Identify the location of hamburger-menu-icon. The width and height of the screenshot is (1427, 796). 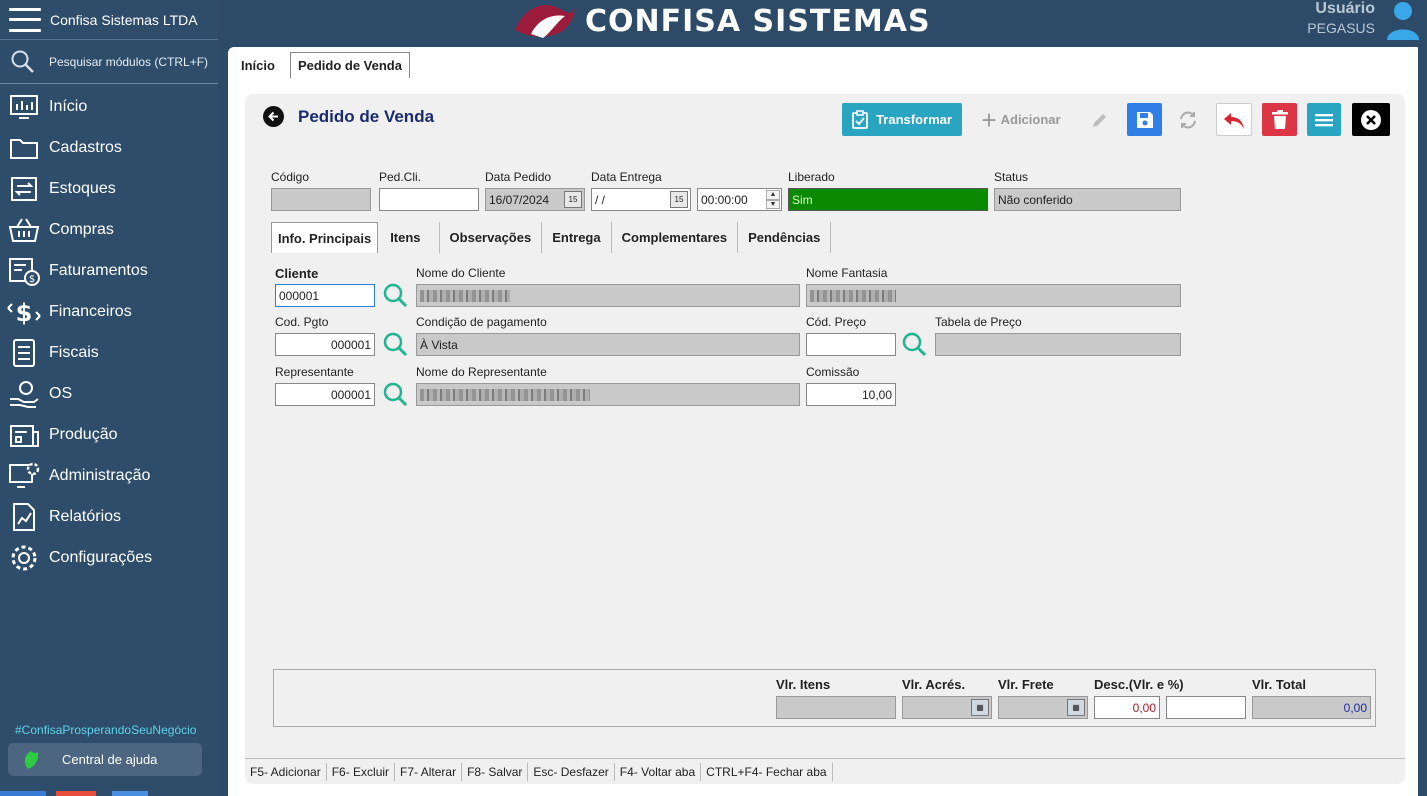
(25, 19).